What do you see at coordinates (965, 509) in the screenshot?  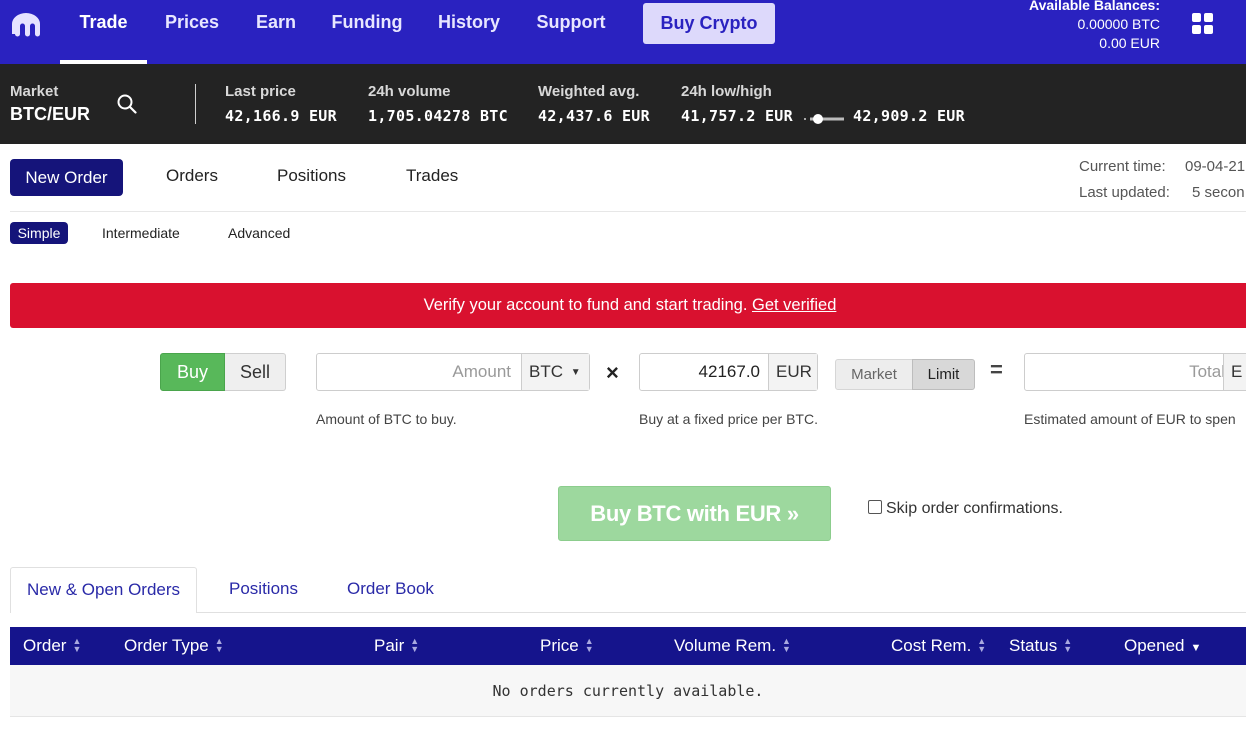 I see `skip-confirmations: Skip order confirmations.` at bounding box center [965, 509].